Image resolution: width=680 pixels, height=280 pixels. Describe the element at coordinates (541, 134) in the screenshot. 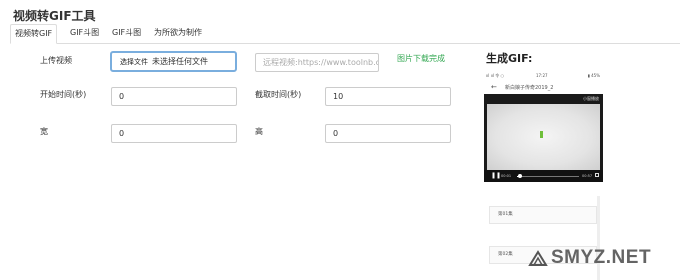

I see `video-content-mark` at that location.